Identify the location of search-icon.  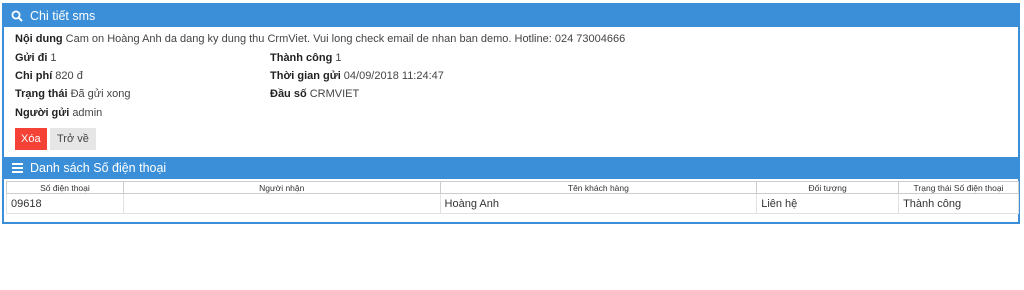
(17, 16).